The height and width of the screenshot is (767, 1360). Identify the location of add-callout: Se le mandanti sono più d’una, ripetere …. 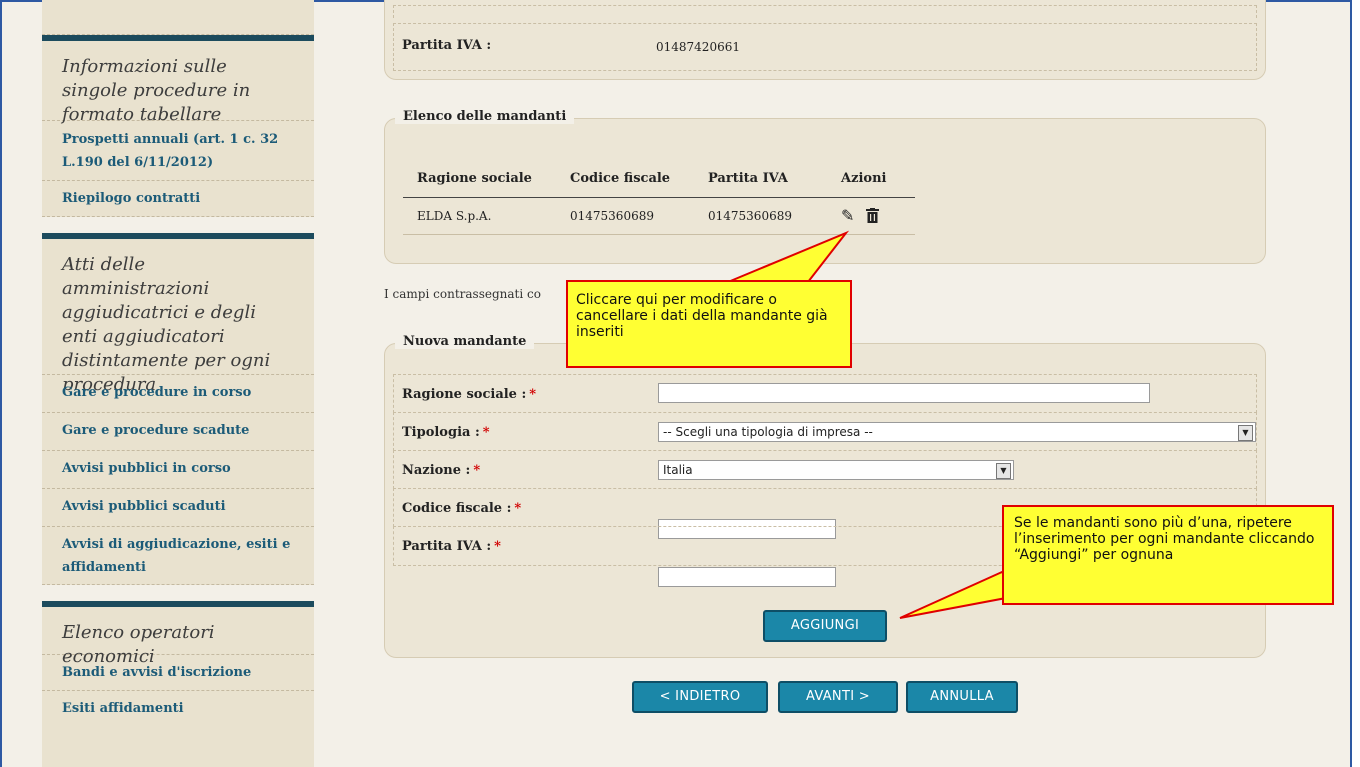
(1168, 555).